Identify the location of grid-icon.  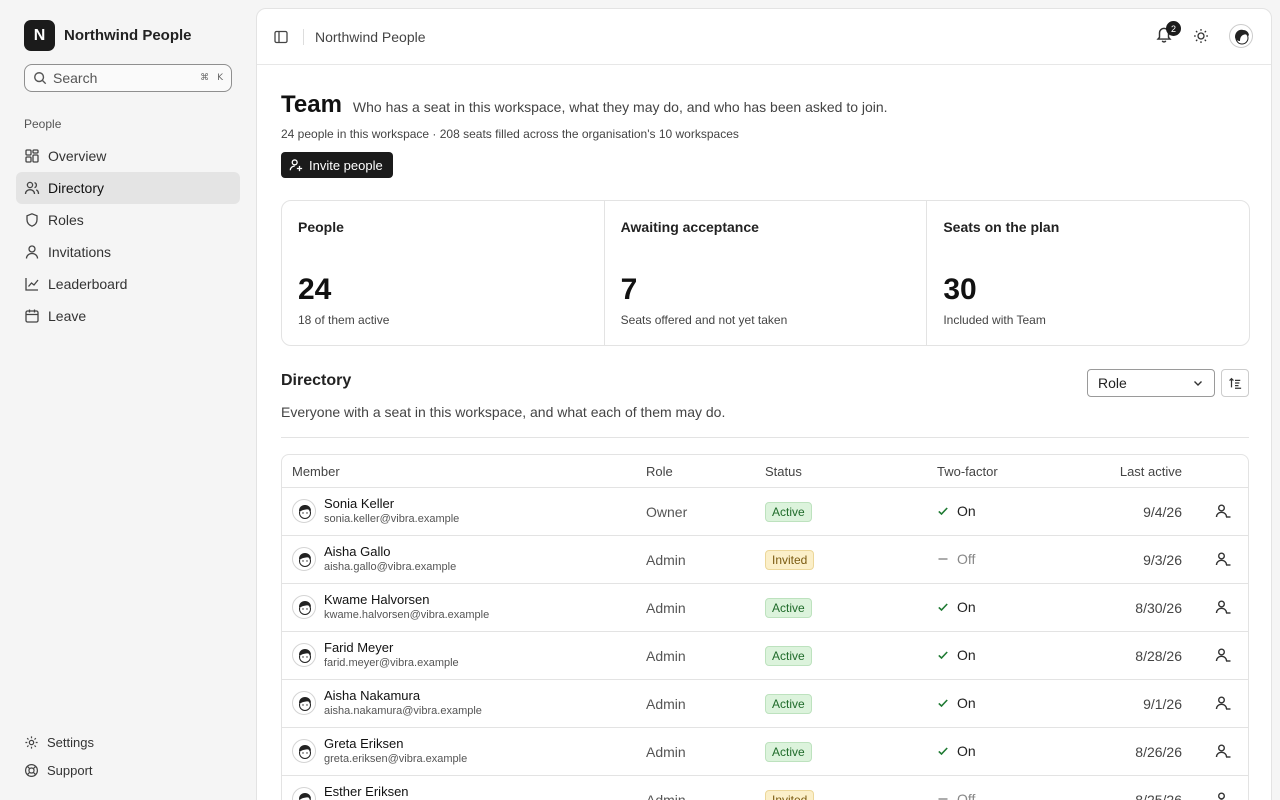
(32, 156).